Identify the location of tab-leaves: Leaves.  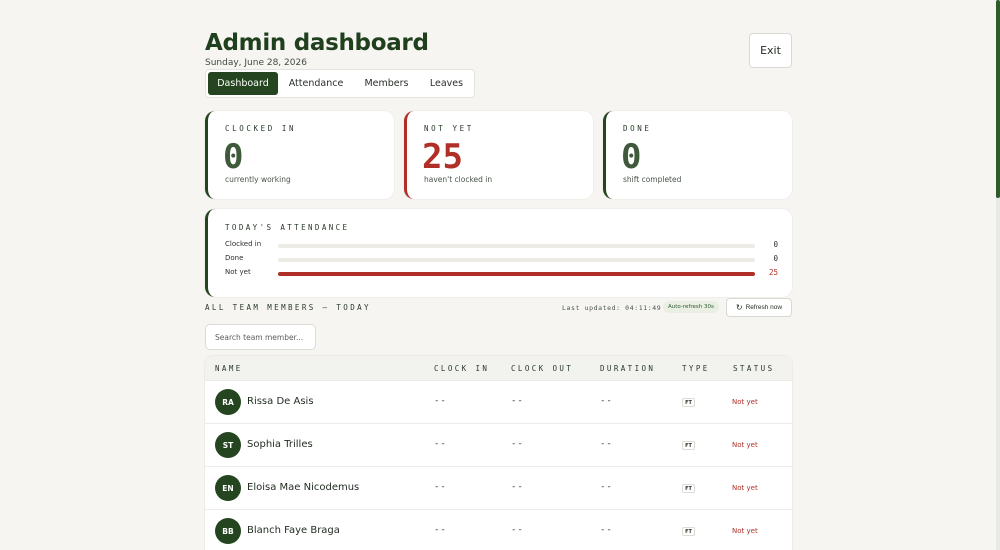
(446, 83).